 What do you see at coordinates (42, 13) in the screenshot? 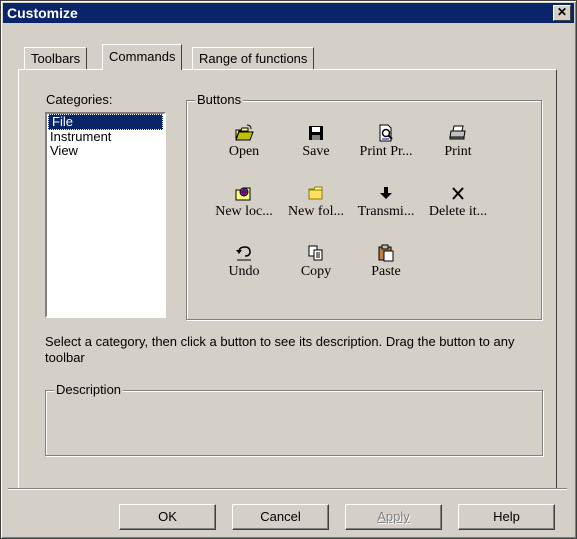
I see `window-title: Customize` at bounding box center [42, 13].